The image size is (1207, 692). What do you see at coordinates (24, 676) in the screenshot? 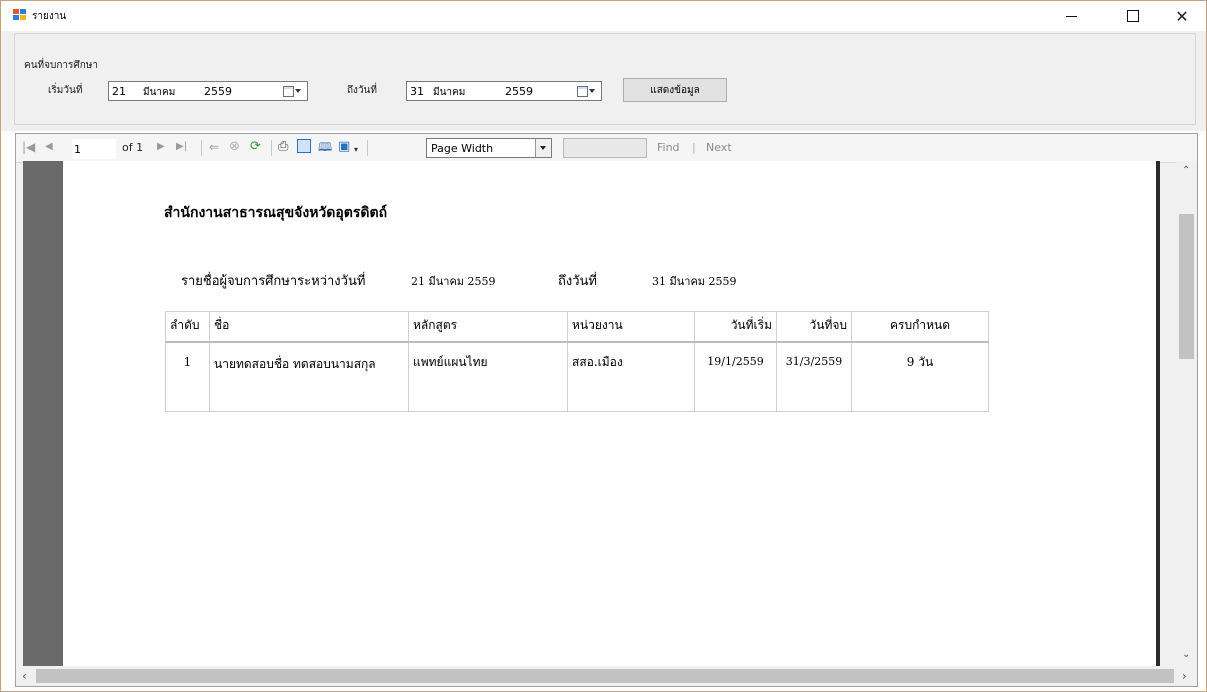
I see `scroll-left-icon: ‹` at bounding box center [24, 676].